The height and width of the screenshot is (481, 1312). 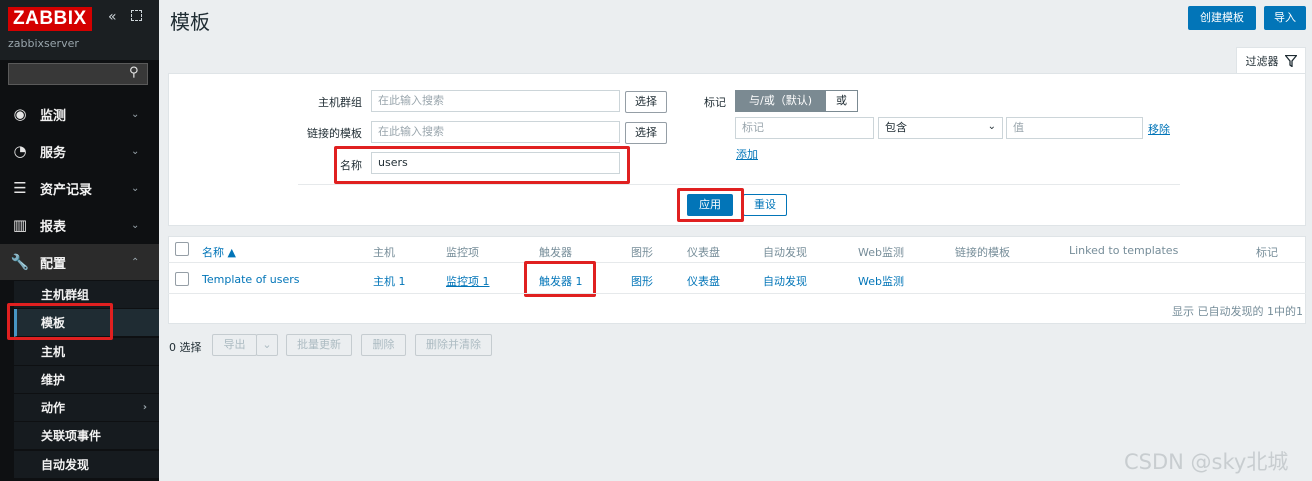 What do you see at coordinates (982, 252) in the screenshot?
I see `column-header-linked-templates: 链接的模板` at bounding box center [982, 252].